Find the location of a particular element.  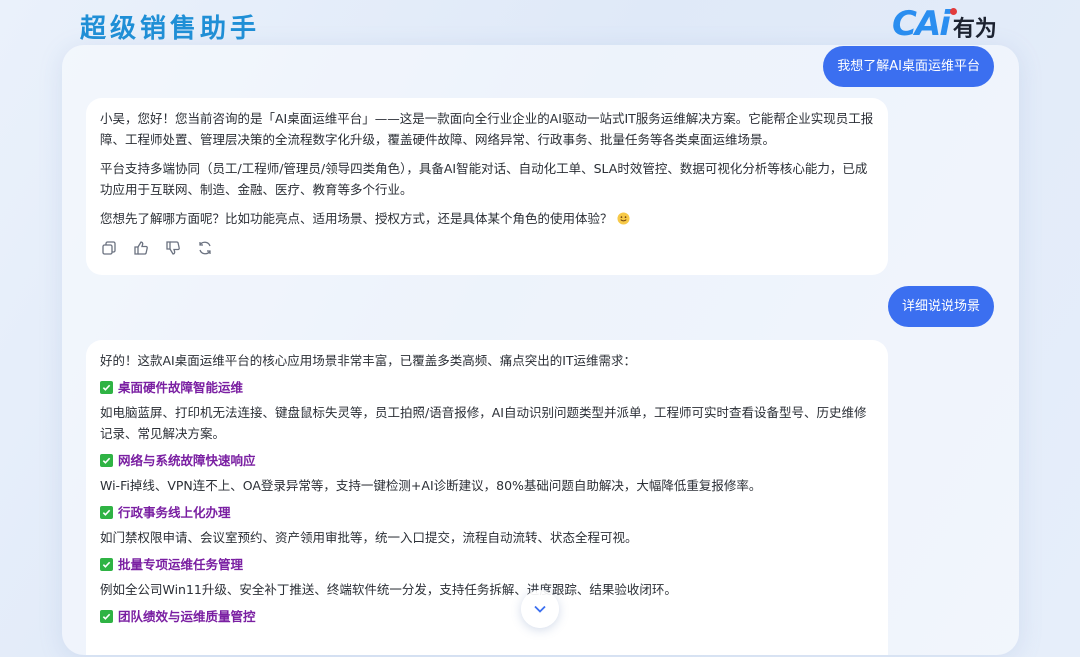

user-message: 我想了解AI桌面运维平台 is located at coordinates (908, 66).